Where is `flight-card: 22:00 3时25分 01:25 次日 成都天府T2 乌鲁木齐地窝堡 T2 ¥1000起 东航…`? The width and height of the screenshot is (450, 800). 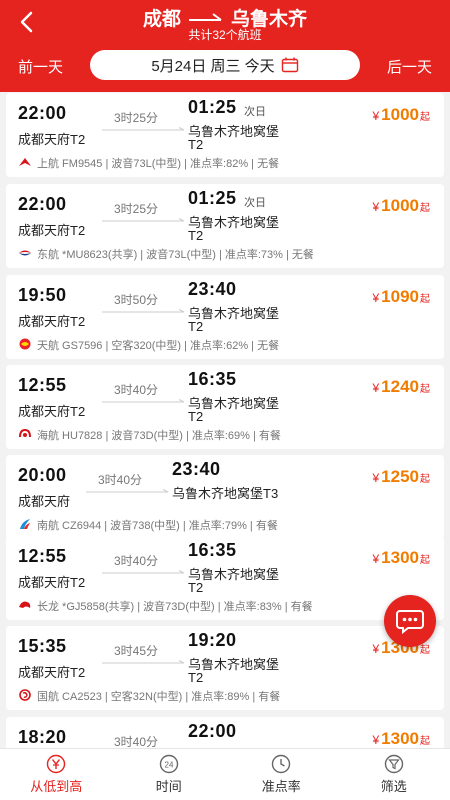
flight-card: 22:00 3时25分 01:25 次日 成都天府T2 乌鲁木齐地窝堡 T2 ¥1000起 东航… is located at coordinates (225, 226).